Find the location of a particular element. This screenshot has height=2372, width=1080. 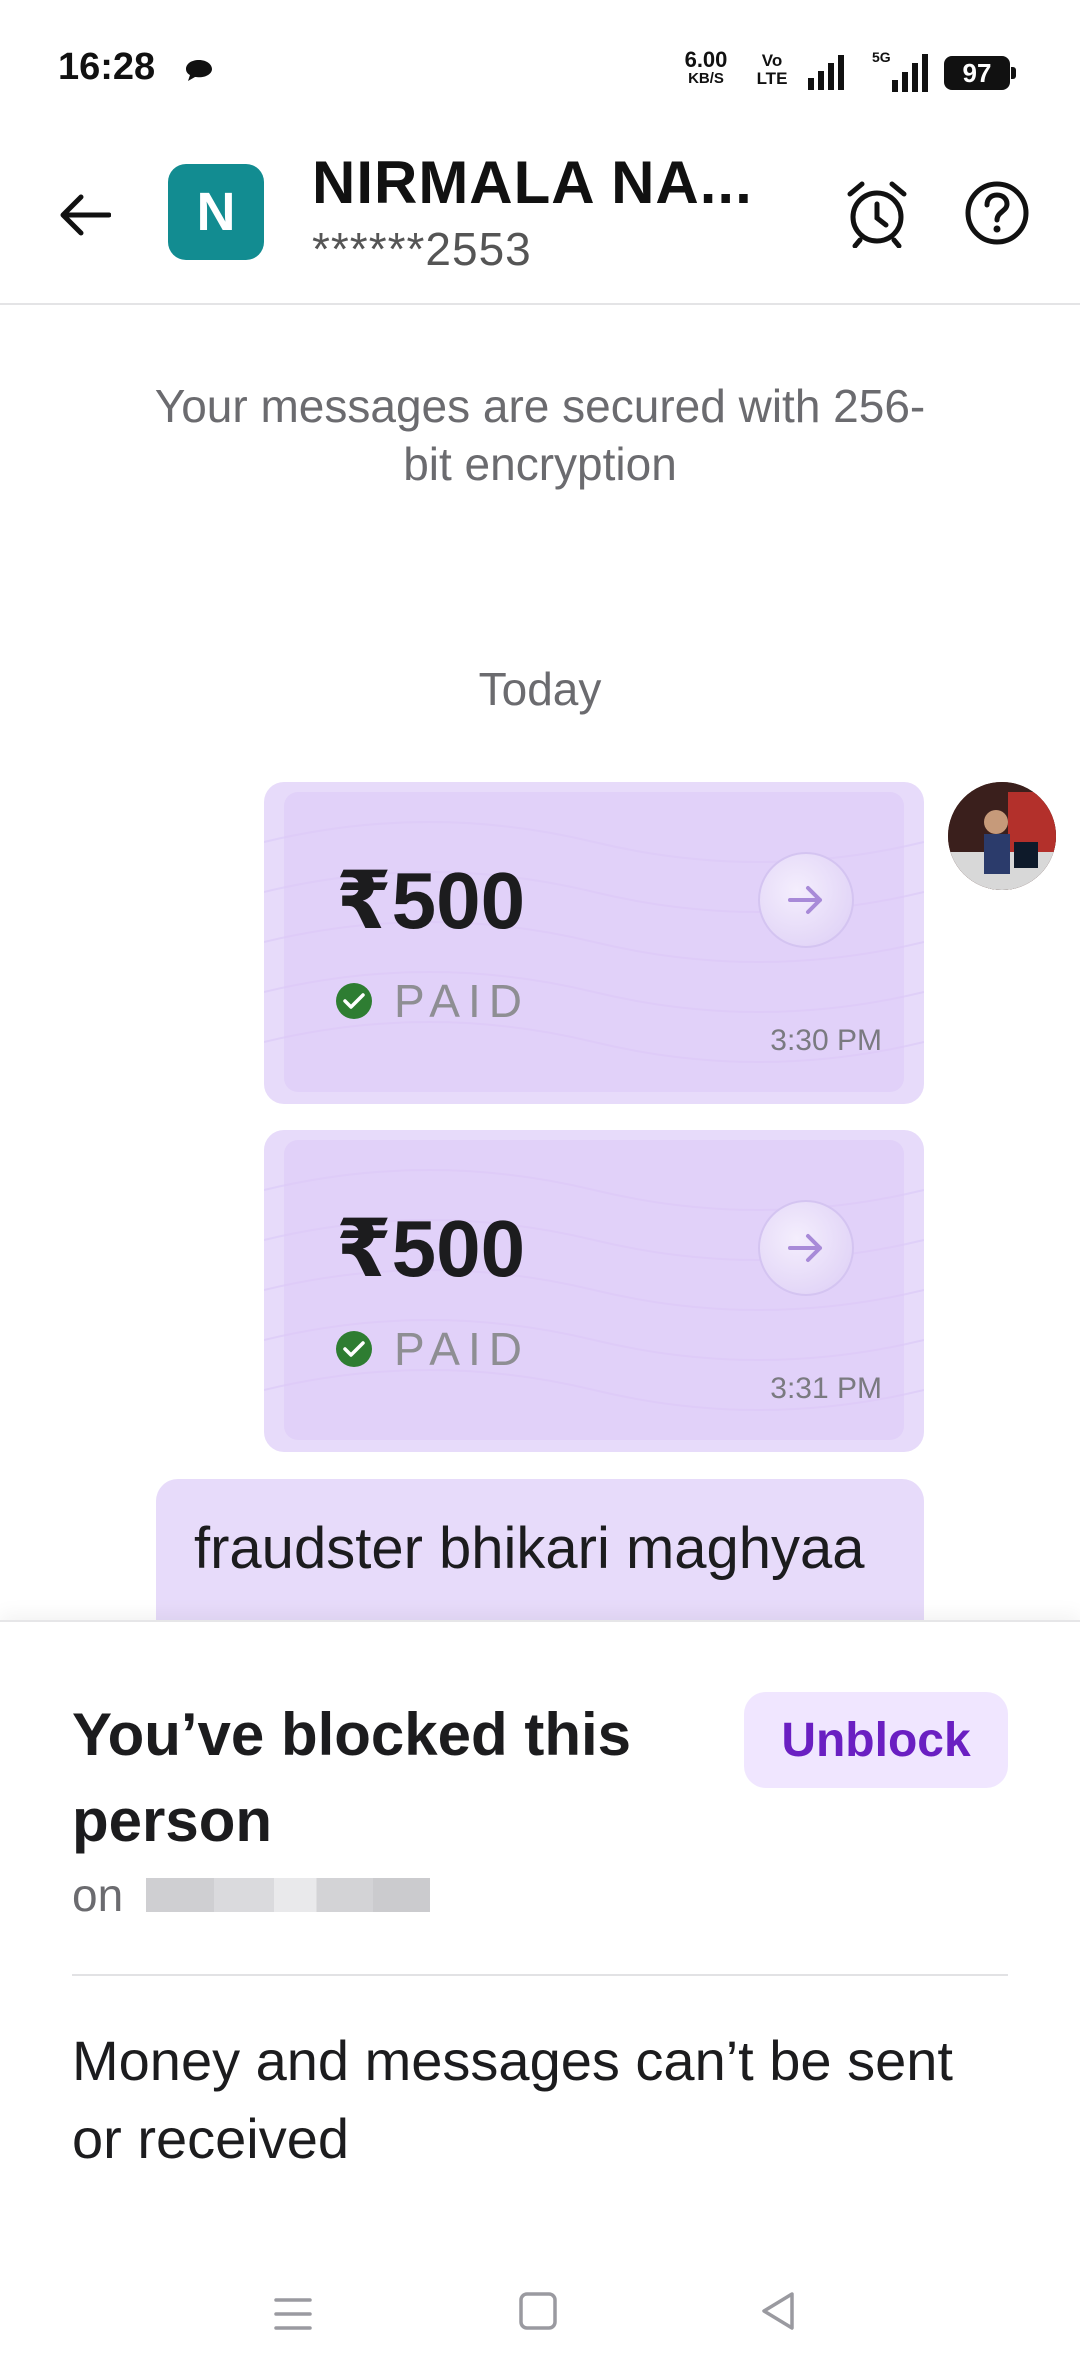

contact-number: ******2553 is located at coordinates (422, 249).